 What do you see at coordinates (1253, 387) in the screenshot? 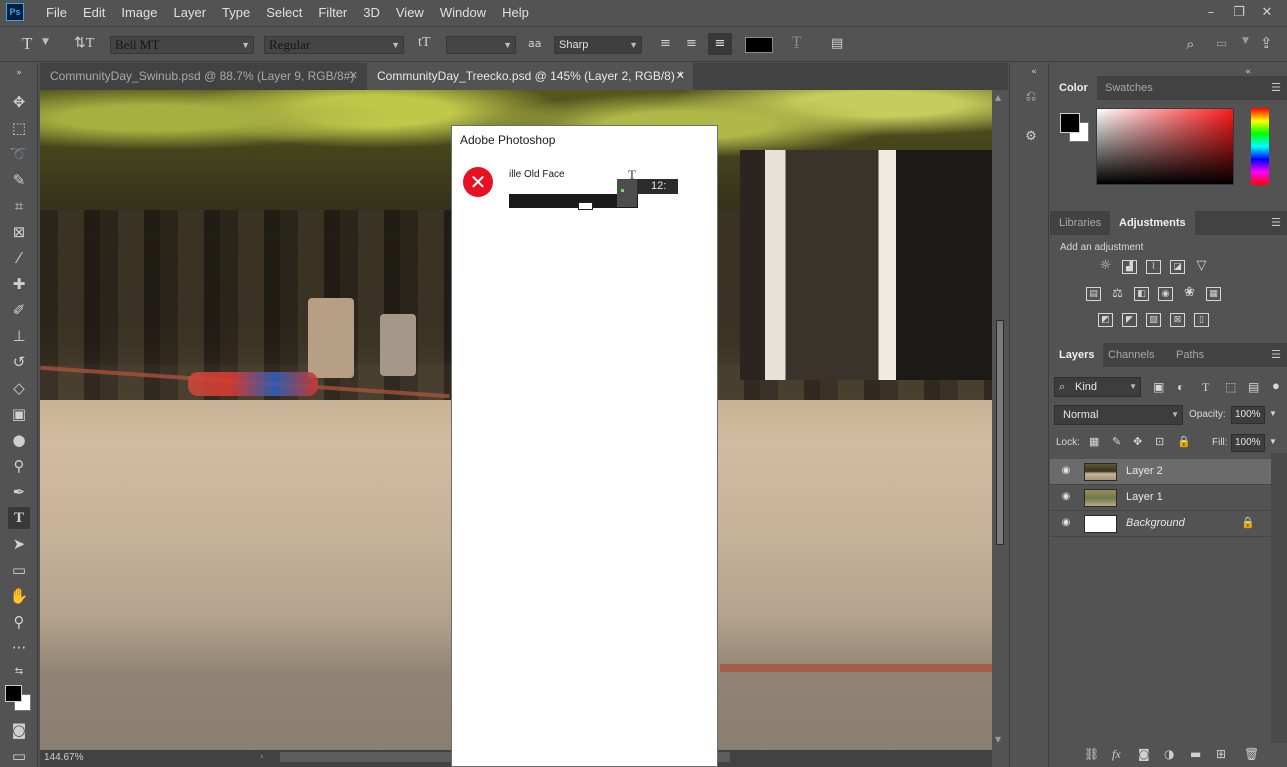
I see `filter-smart-object-icon: ▤` at bounding box center [1253, 387].